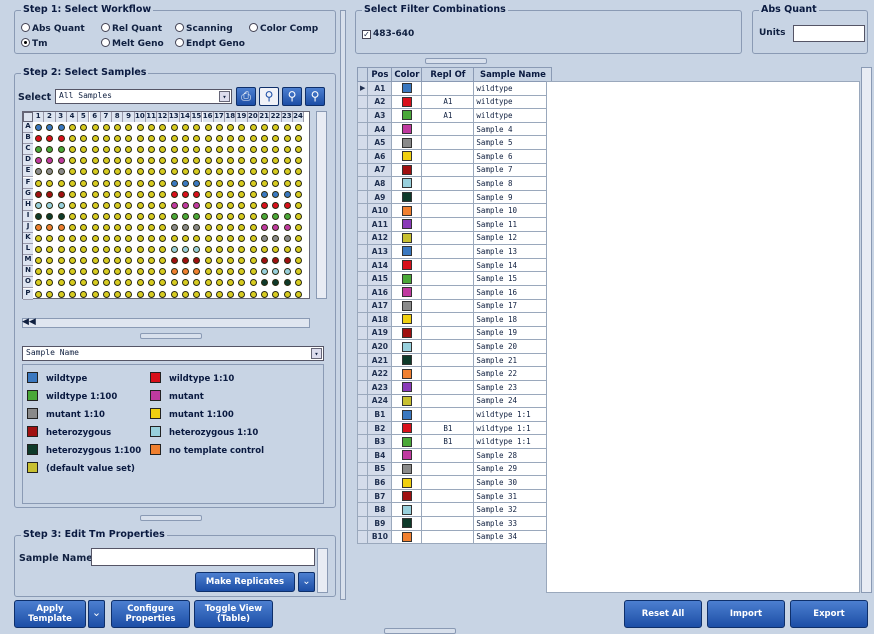 This screenshot has width=874, height=634. I want to click on cell-color, so click(407, 469).